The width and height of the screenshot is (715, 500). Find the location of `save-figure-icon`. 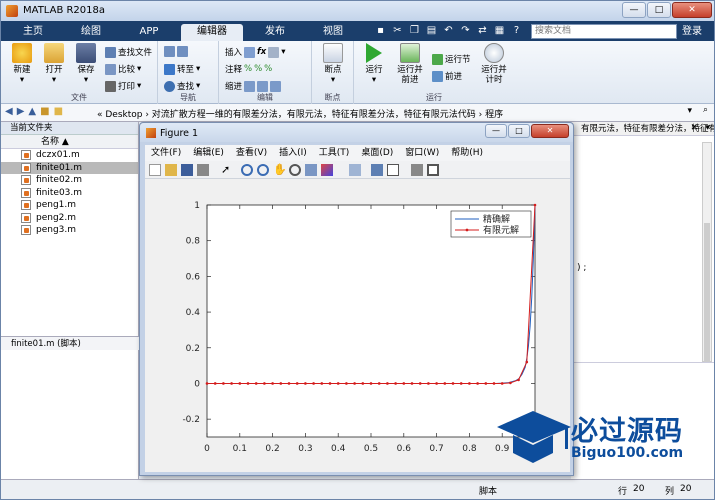

save-figure-icon is located at coordinates (187, 170).